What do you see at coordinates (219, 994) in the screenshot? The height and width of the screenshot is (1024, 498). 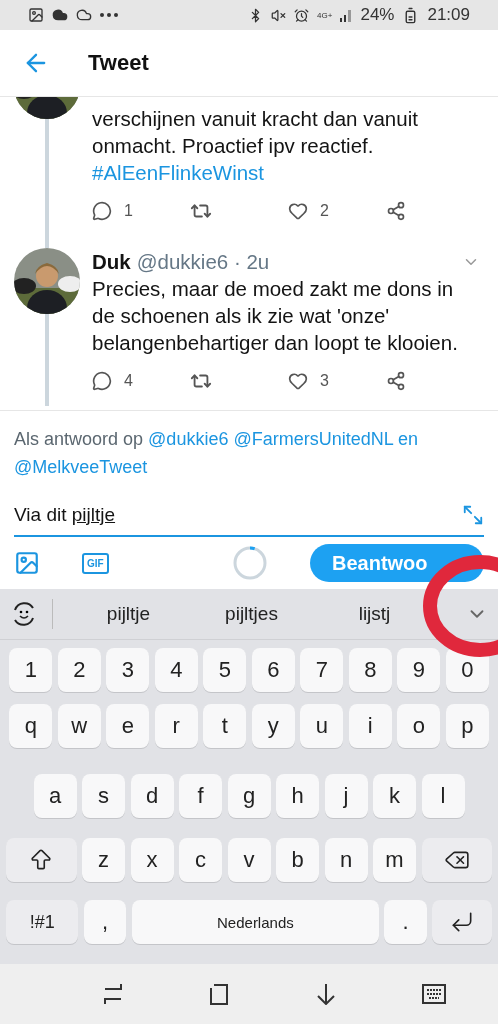 I see `home-icon` at bounding box center [219, 994].